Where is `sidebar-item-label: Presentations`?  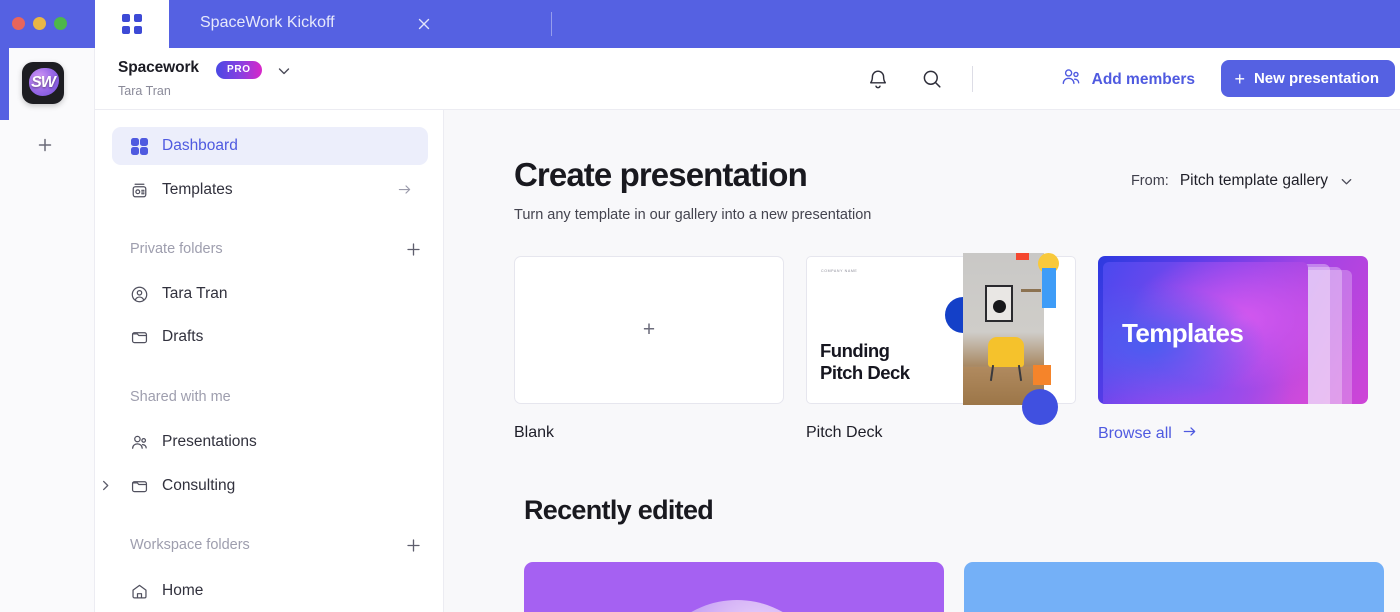 sidebar-item-label: Presentations is located at coordinates (209, 441).